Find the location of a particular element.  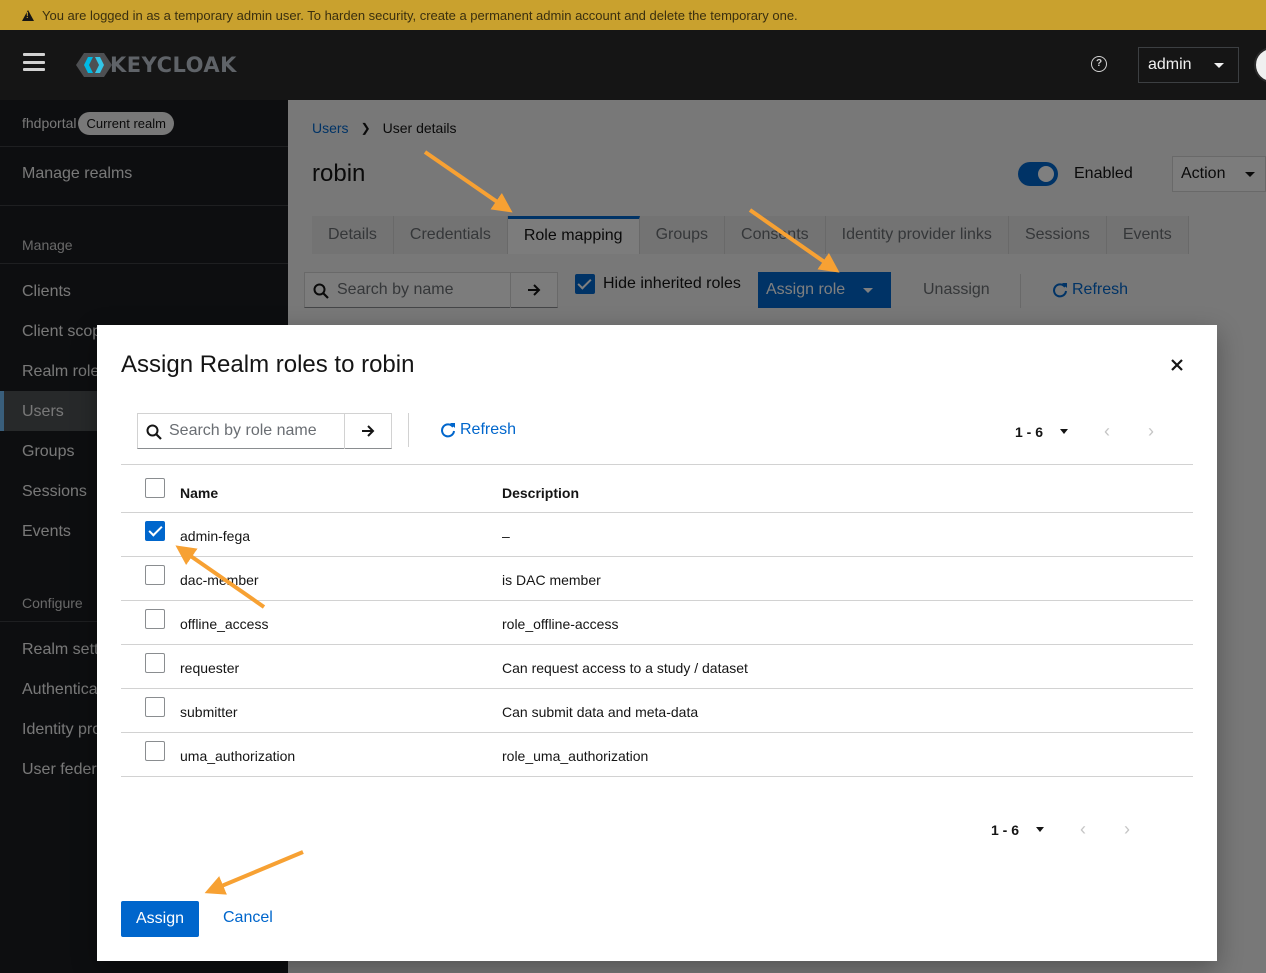

user-name: admin is located at coordinates (1170, 64).